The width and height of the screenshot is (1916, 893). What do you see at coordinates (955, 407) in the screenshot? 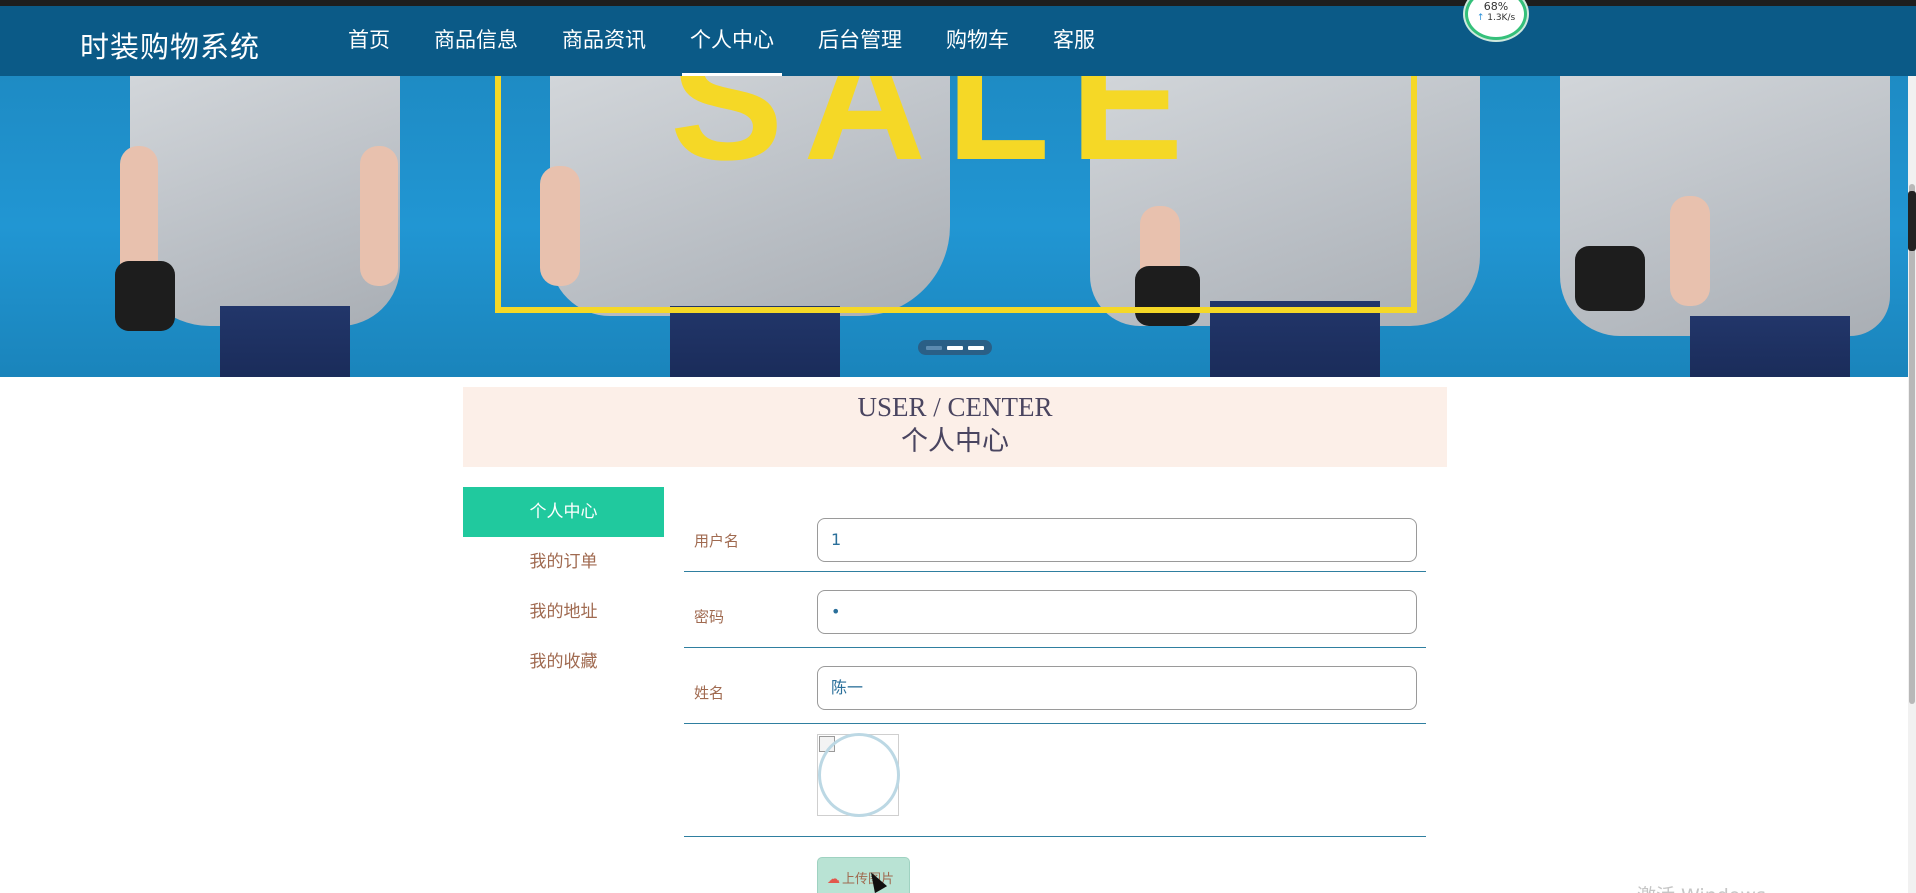
I see `section-title-en: USER / CENTER` at bounding box center [955, 407].